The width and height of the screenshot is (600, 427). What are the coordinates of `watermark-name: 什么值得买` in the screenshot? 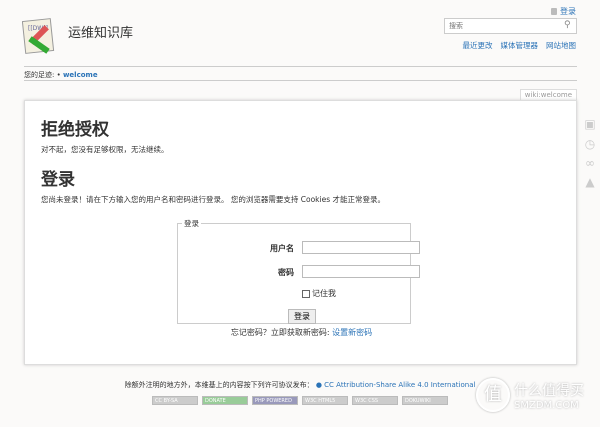 It's located at (549, 390).